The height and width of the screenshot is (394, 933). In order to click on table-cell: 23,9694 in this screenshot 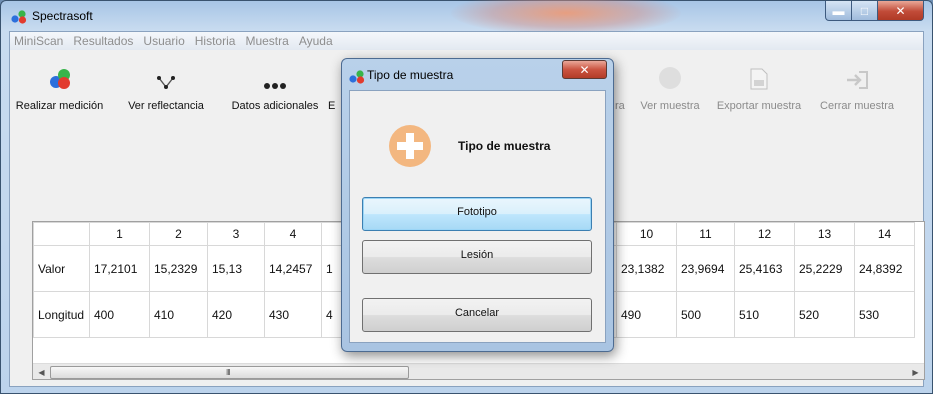, I will do `click(705, 268)`.